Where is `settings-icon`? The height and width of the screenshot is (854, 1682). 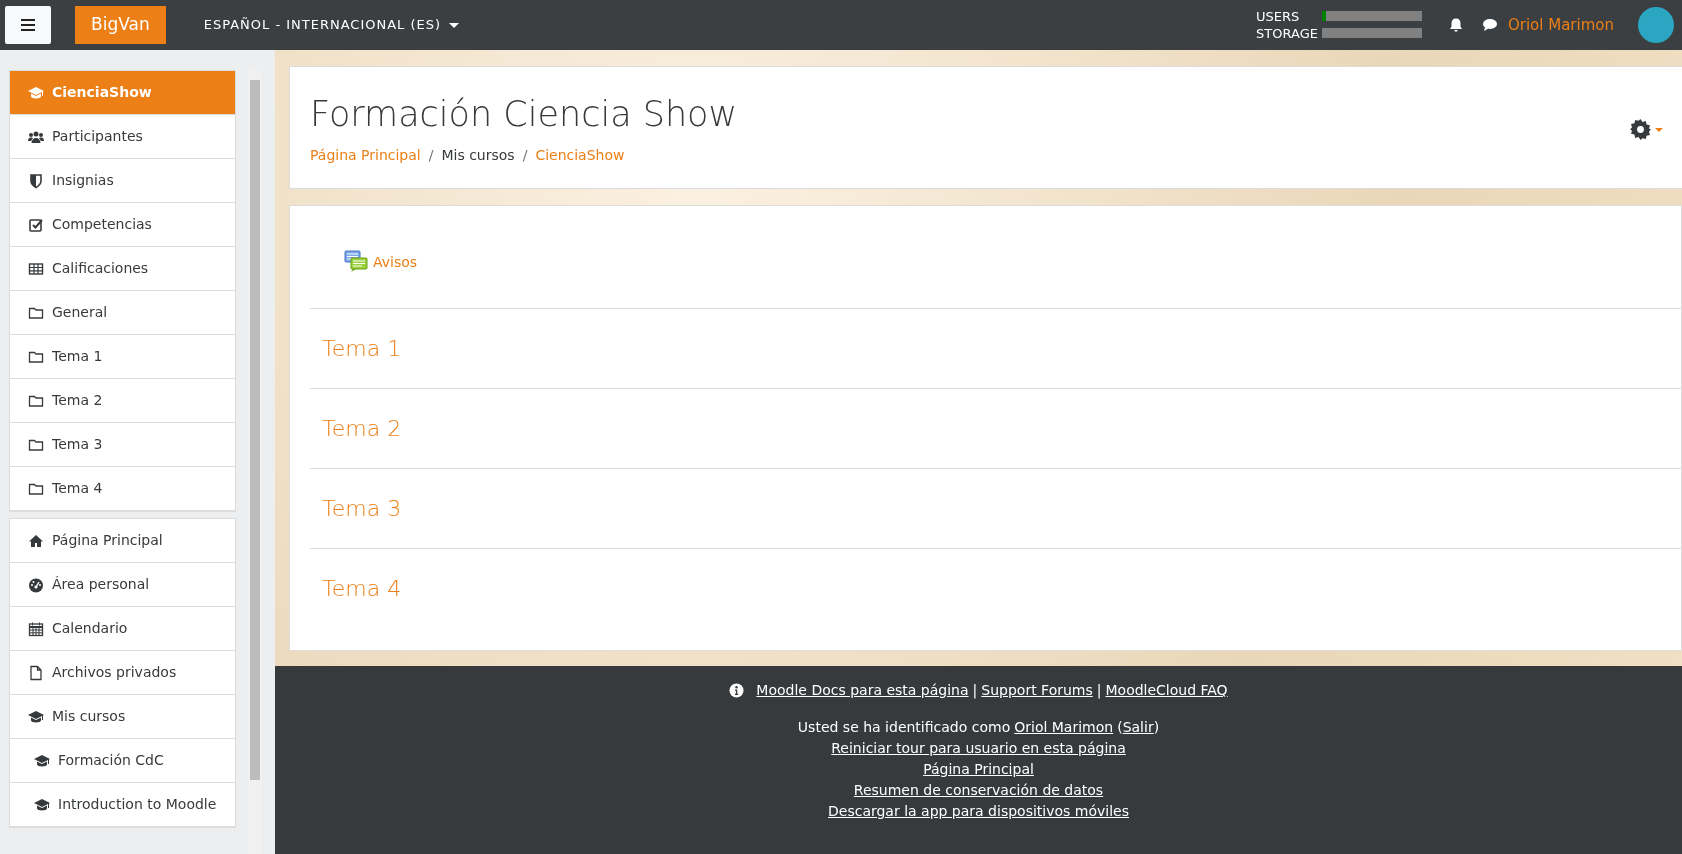
settings-icon is located at coordinates (1640, 129).